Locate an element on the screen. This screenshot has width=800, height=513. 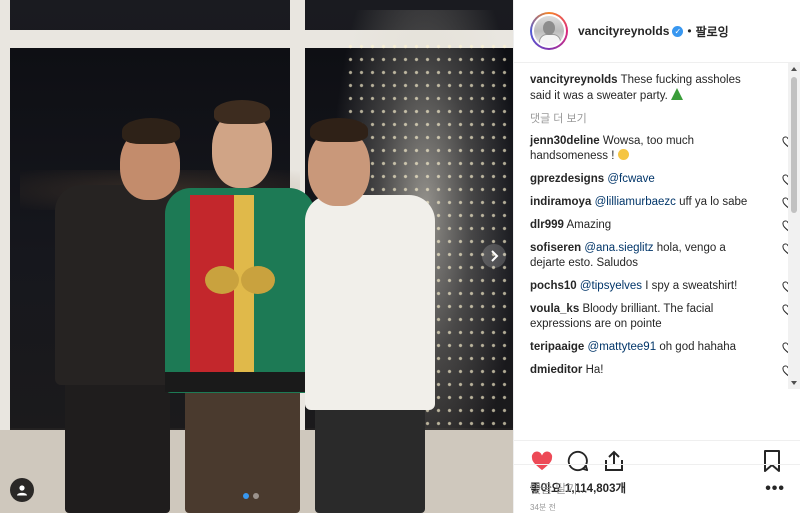
comment-username: dmieditor is located at coordinates (556, 370).